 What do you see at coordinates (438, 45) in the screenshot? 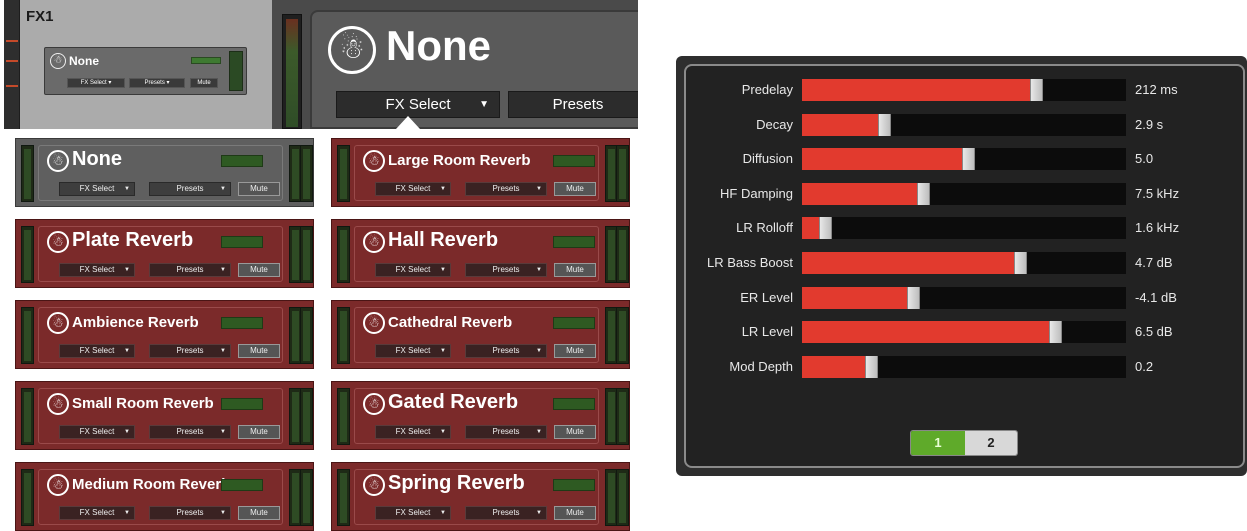
I see `current-fx-name: None` at bounding box center [438, 45].